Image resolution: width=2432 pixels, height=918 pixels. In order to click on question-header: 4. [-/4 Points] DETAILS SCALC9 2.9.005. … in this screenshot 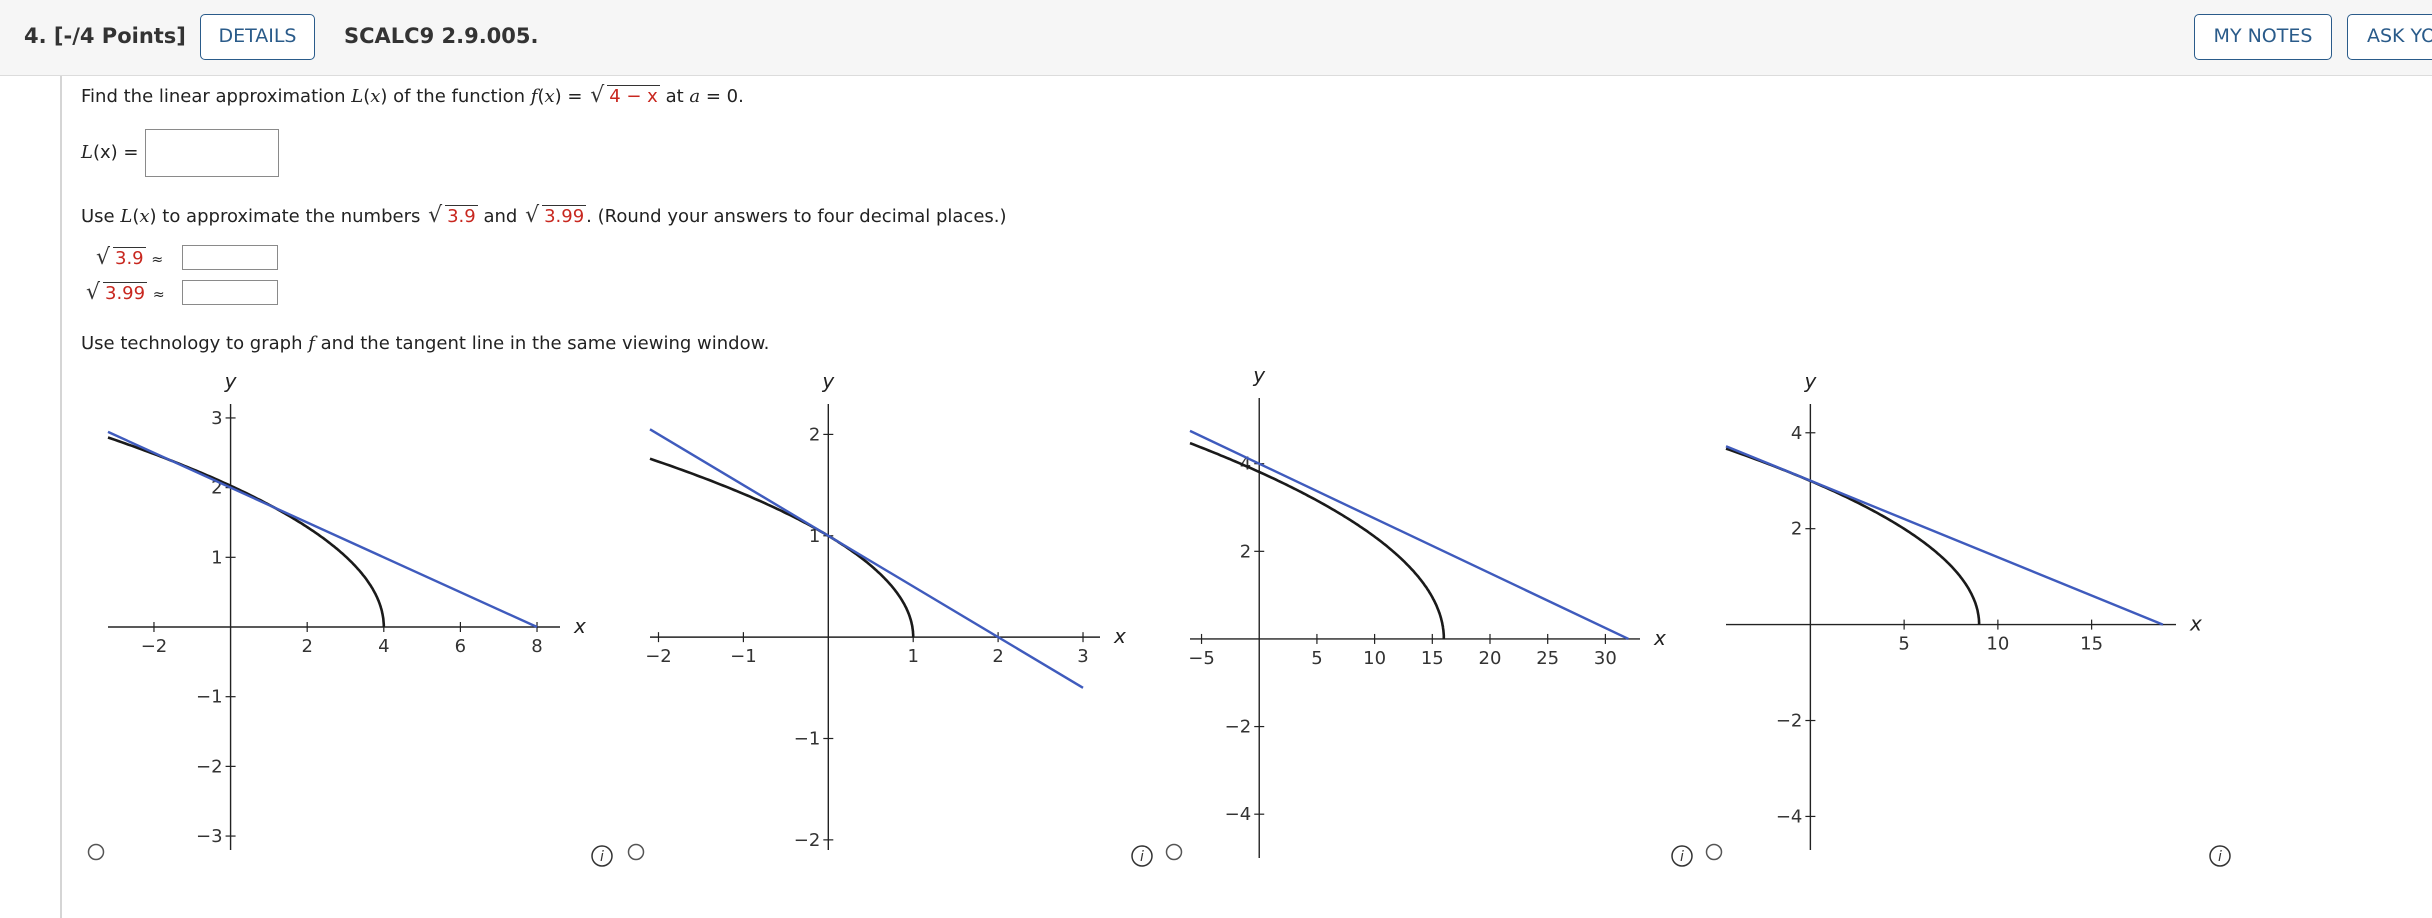, I will do `click(1216, 38)`.